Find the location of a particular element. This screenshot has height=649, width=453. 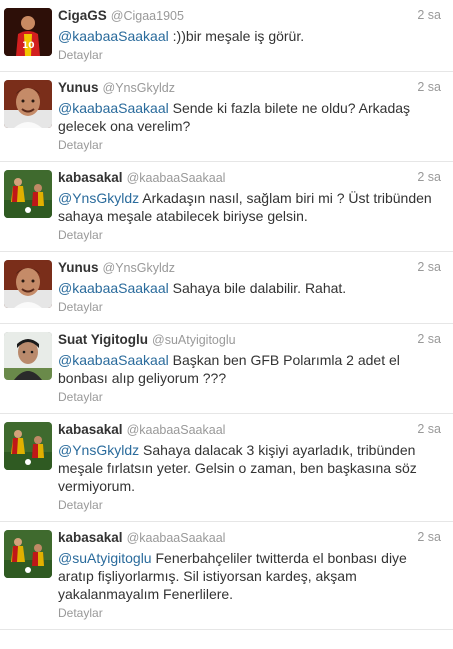

tweet-text: @kaabaaSaakaal :))bir meşale iş görür. is located at coordinates (249, 36).